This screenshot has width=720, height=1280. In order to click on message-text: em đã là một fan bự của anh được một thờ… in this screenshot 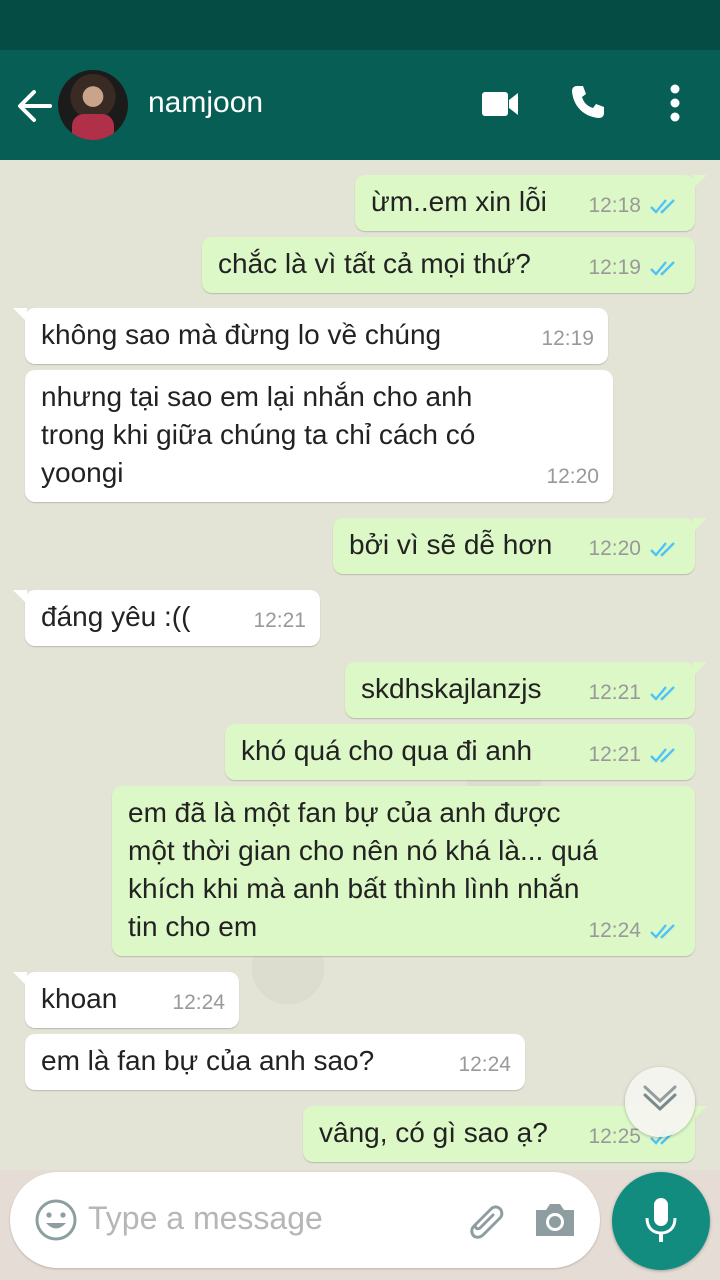, I will do `click(363, 869)`.